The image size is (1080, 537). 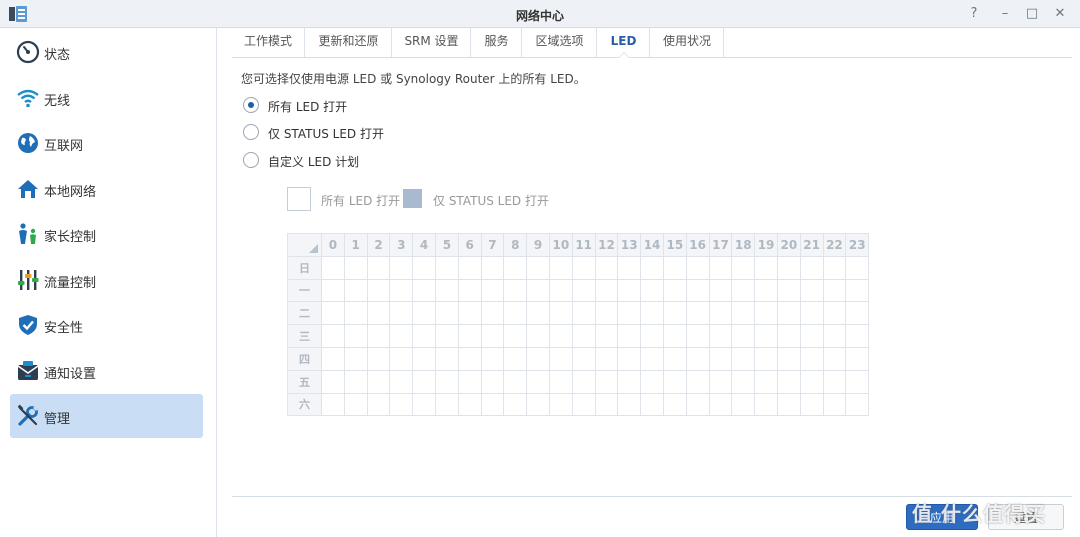 I want to click on schedule-hour-header: 21, so click(x=811, y=245).